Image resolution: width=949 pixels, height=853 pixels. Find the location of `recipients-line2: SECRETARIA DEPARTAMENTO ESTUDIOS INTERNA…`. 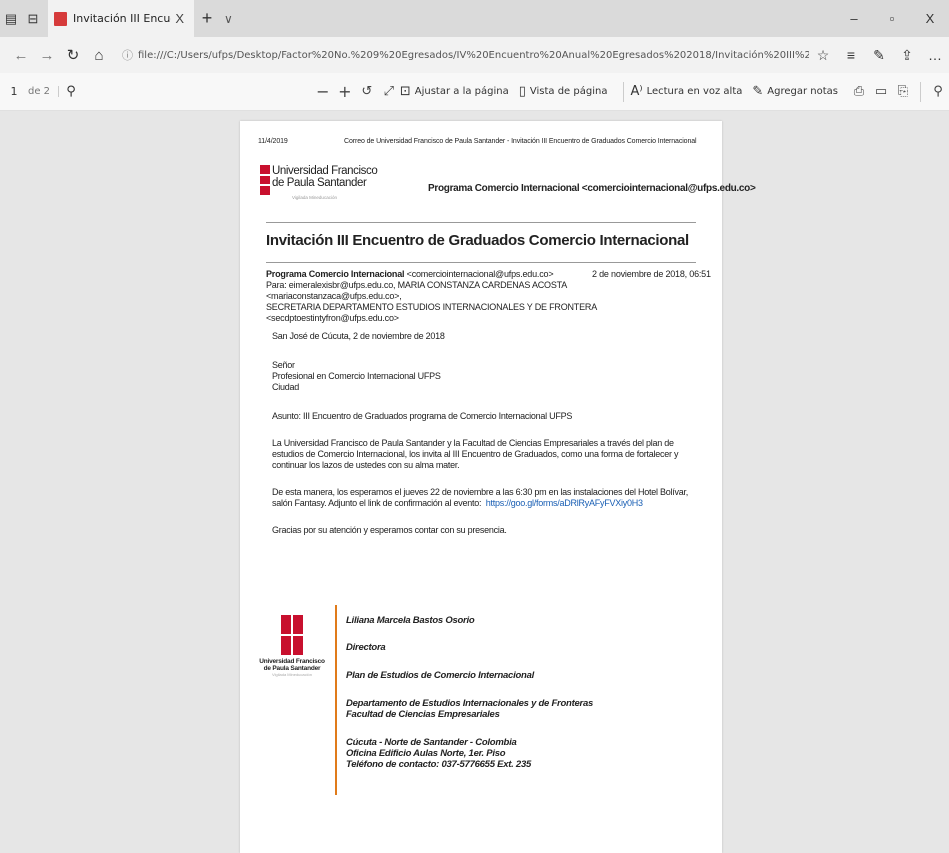

recipients-line2: SECRETARIA DEPARTAMENTO ESTUDIOS INTERNA… is located at coordinates (431, 312).